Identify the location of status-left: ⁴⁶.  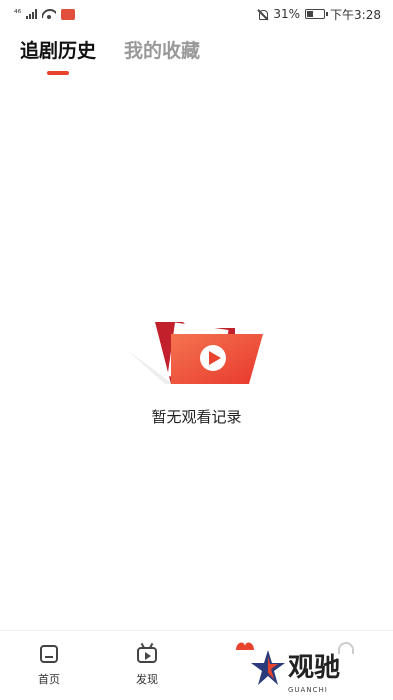
(45, 14).